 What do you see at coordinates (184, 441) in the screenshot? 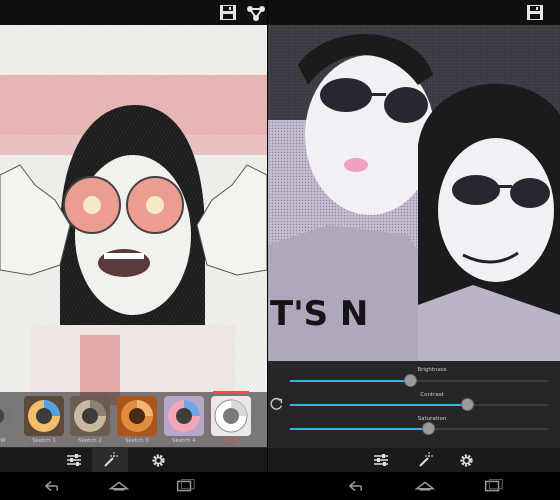
I see `filter-label: Sketch 4` at bounding box center [184, 441].